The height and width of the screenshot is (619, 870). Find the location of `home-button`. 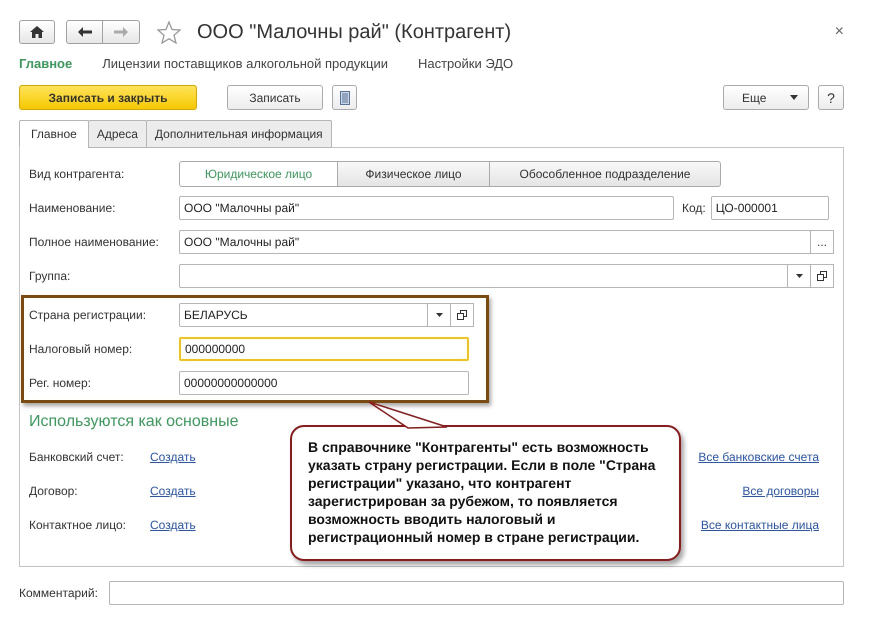

home-button is located at coordinates (37, 32).